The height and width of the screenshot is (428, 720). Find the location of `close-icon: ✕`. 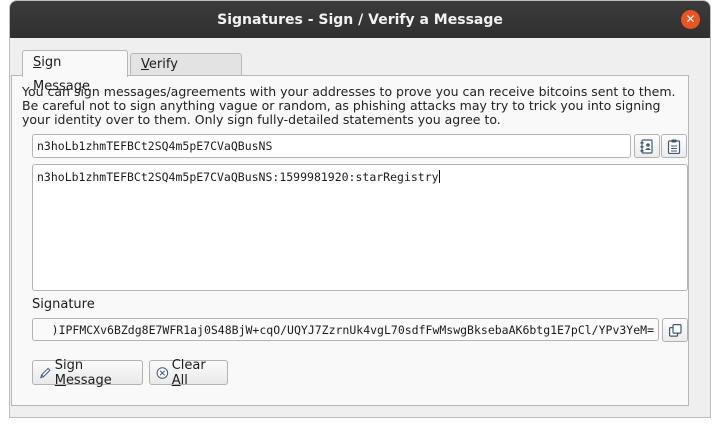

close-icon: ✕ is located at coordinates (690, 19).